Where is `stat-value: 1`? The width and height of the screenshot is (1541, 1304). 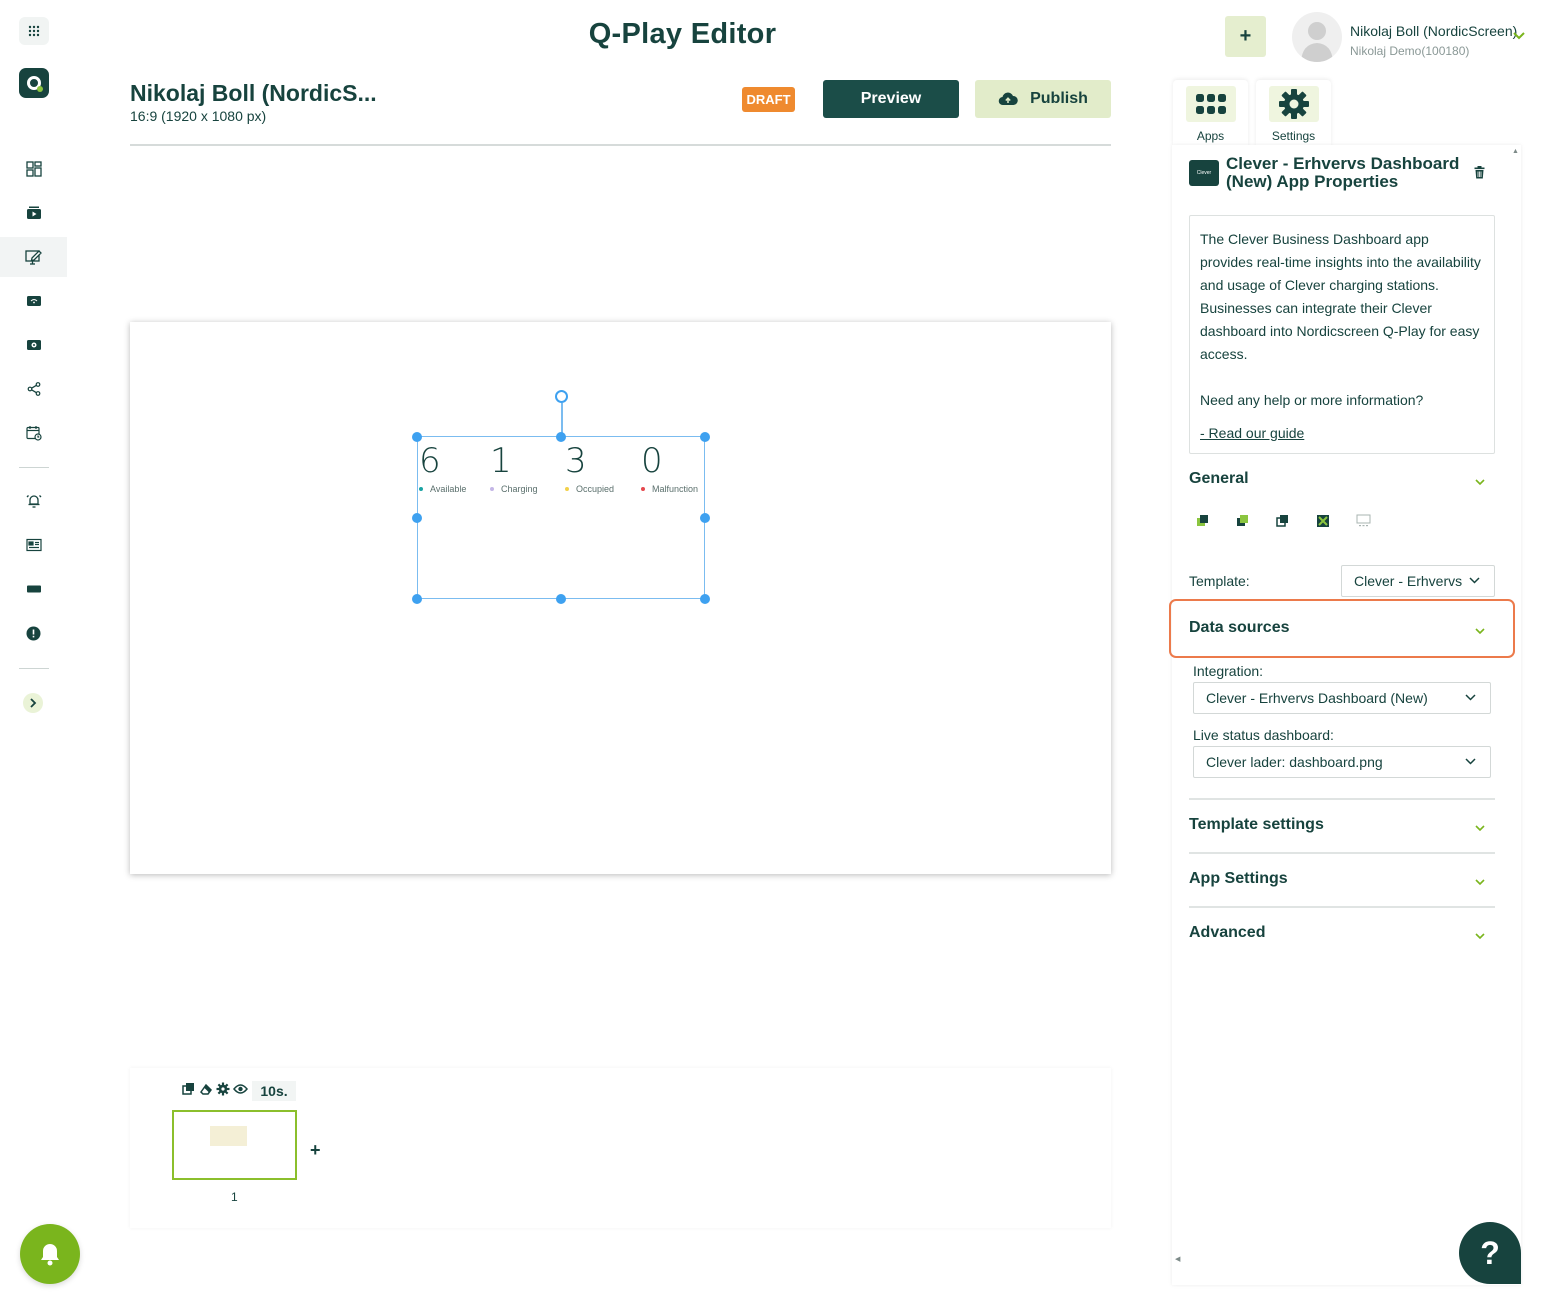 stat-value: 1 is located at coordinates (501, 461).